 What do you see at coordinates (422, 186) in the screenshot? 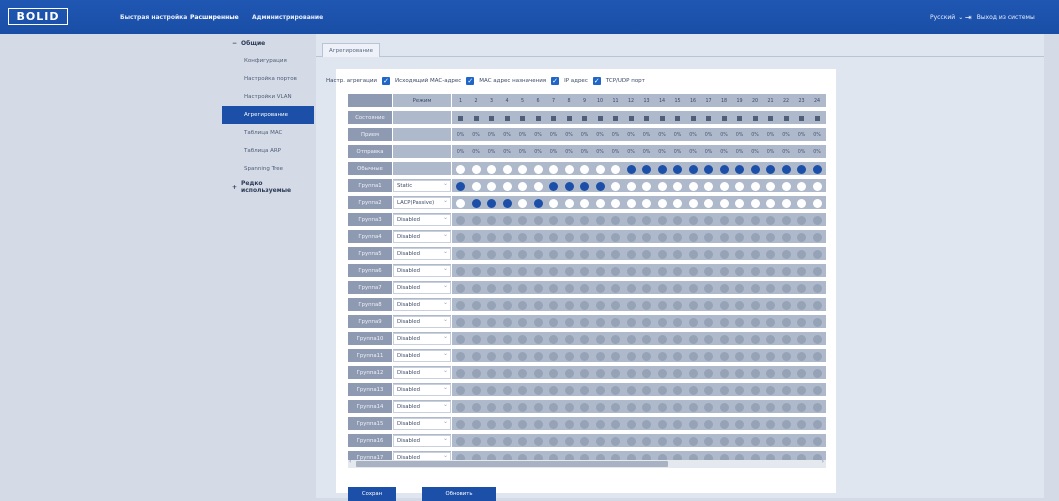
I see `mode-select: Static` at bounding box center [422, 186].